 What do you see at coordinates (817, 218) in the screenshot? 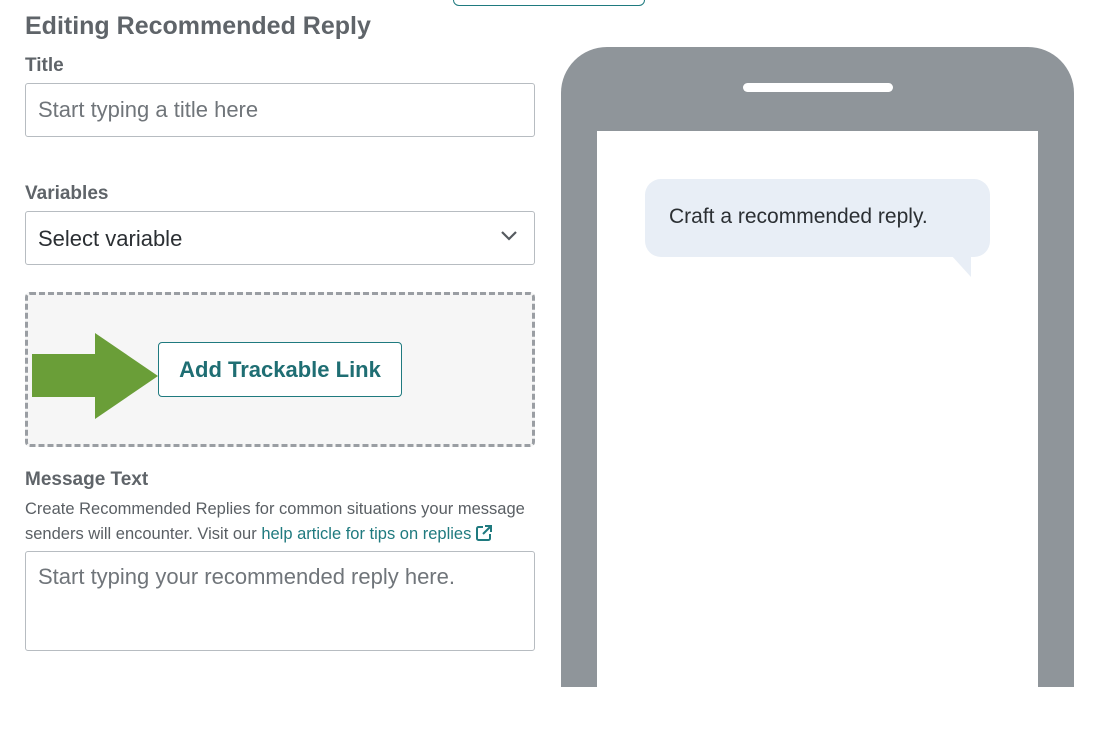
I see `message-bubble: Craft a recommended reply.` at bounding box center [817, 218].